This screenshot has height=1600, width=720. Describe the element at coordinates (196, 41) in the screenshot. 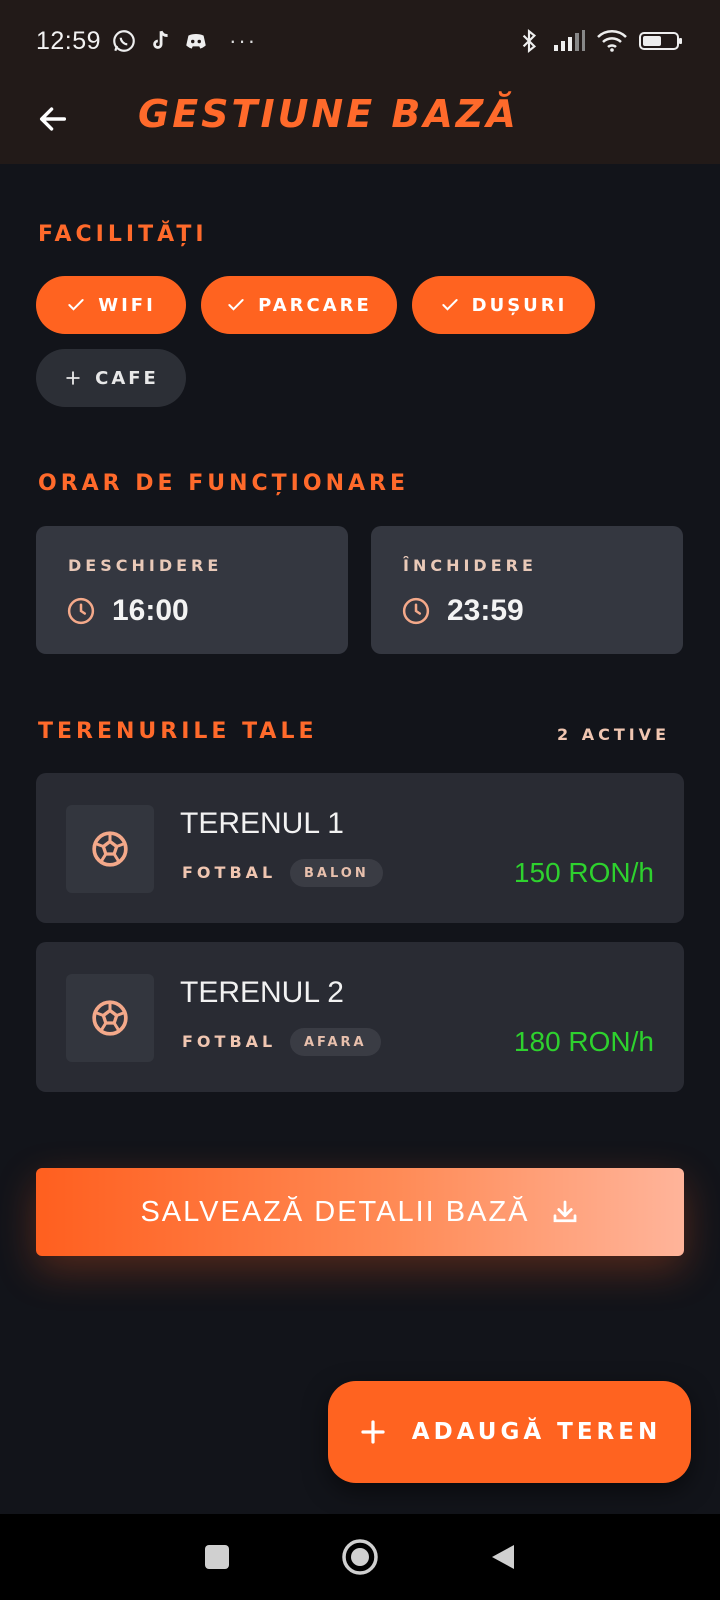

I see `discord-icon` at that location.